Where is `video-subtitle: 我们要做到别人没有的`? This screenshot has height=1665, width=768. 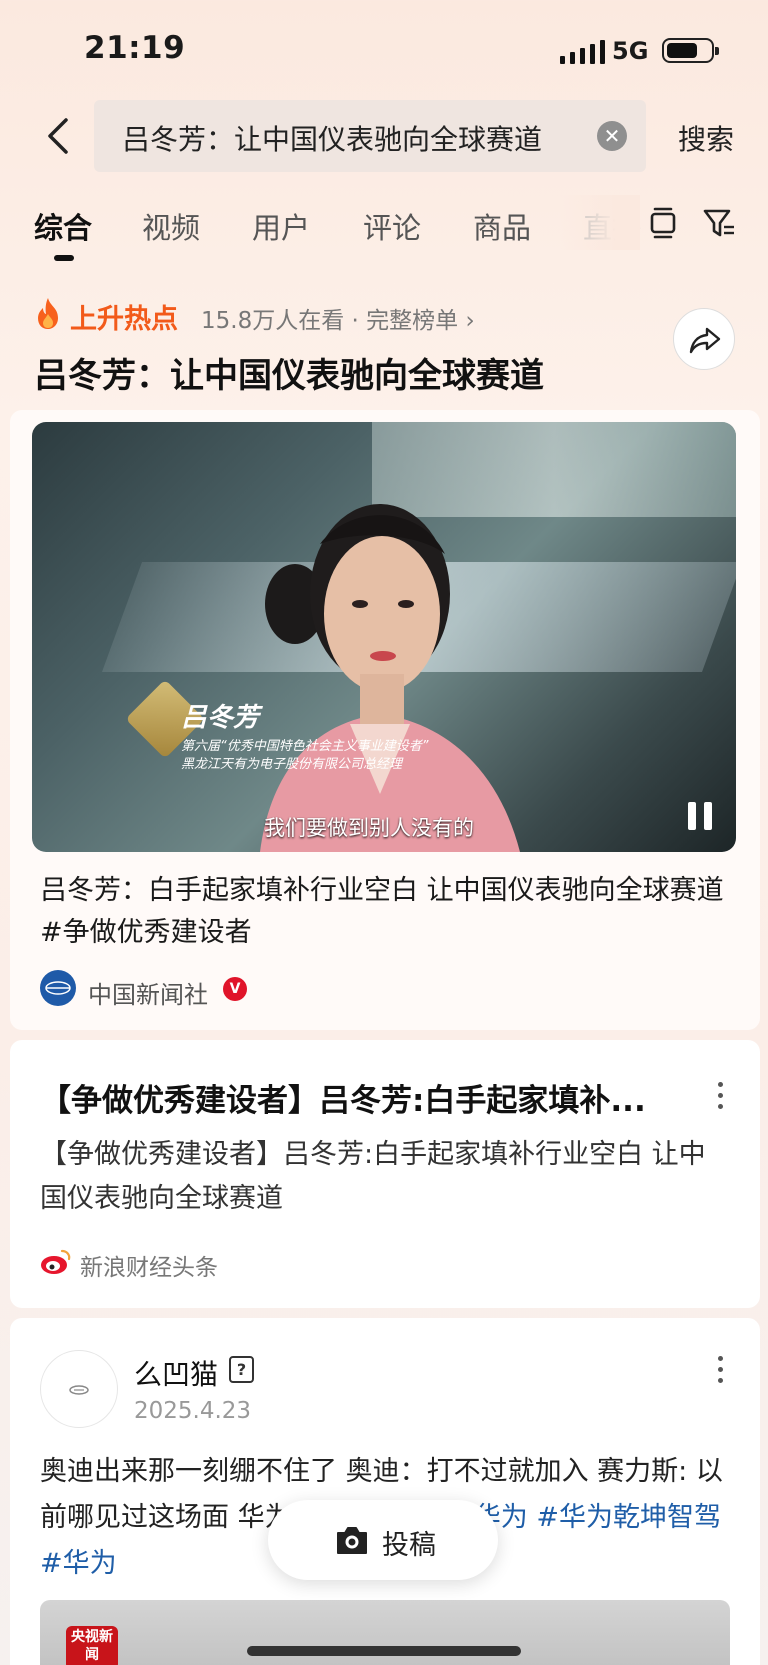
video-subtitle: 我们要做到别人没有的 is located at coordinates (369, 828).